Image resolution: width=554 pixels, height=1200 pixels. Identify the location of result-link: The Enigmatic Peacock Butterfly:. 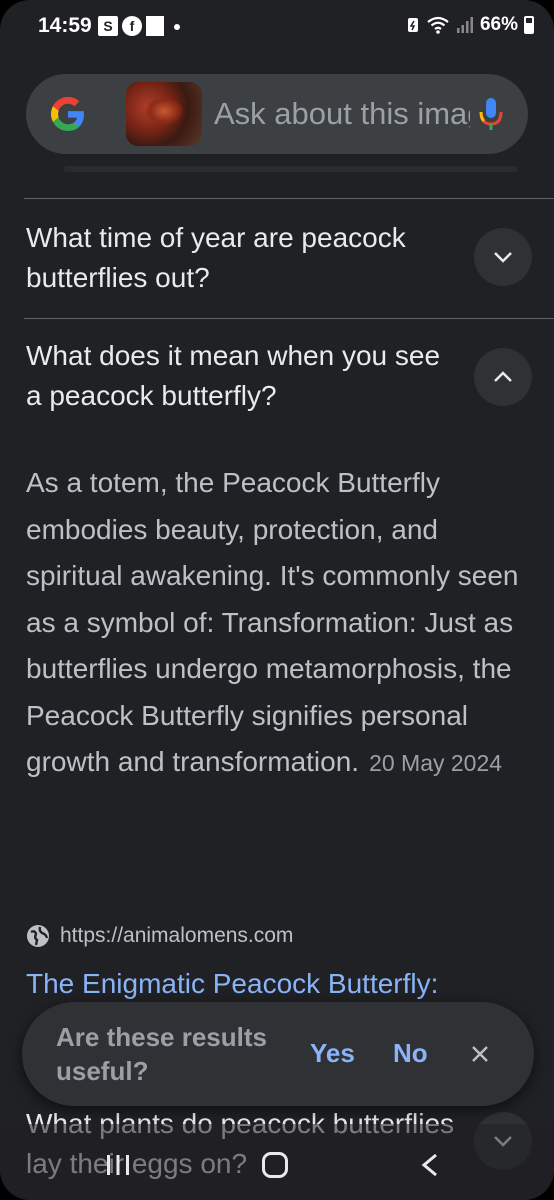
(276, 984).